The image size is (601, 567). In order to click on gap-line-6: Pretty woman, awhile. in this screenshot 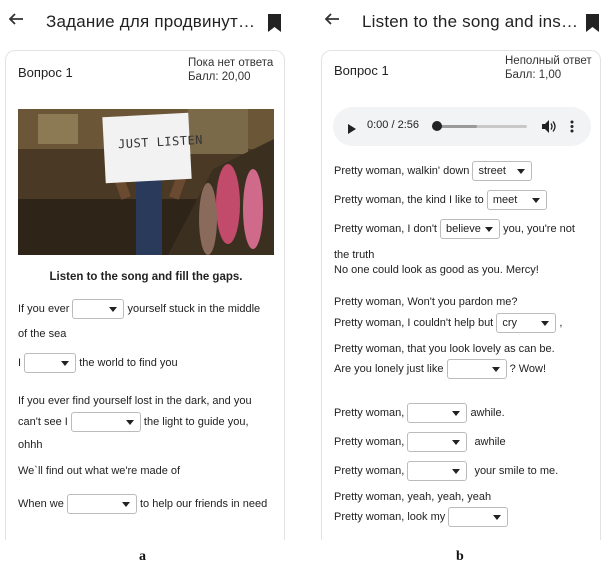, I will do `click(419, 413)`.